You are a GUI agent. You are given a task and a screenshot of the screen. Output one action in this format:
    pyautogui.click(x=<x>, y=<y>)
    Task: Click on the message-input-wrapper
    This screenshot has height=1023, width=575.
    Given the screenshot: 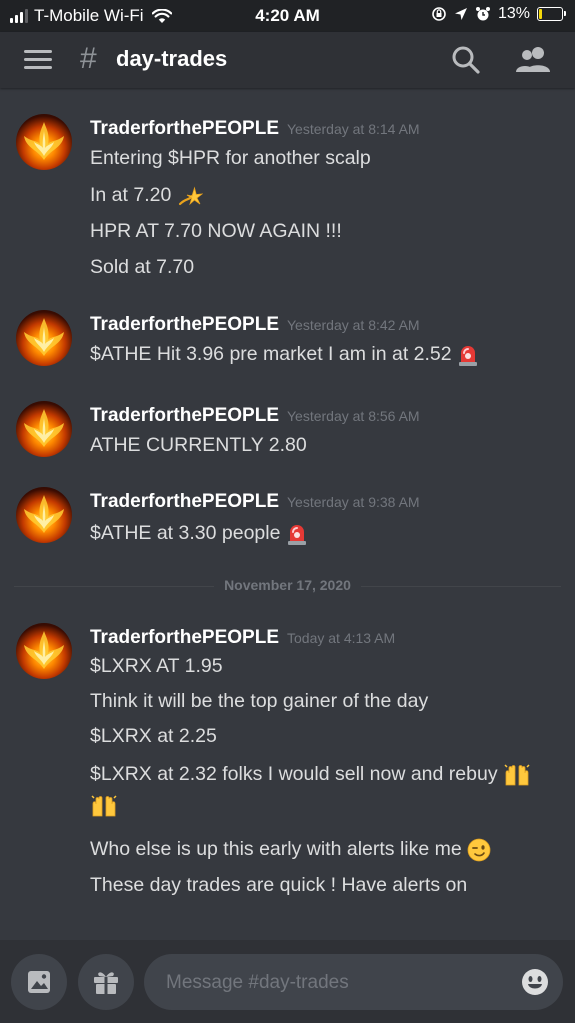 What is the action you would take?
    pyautogui.click(x=353, y=983)
    